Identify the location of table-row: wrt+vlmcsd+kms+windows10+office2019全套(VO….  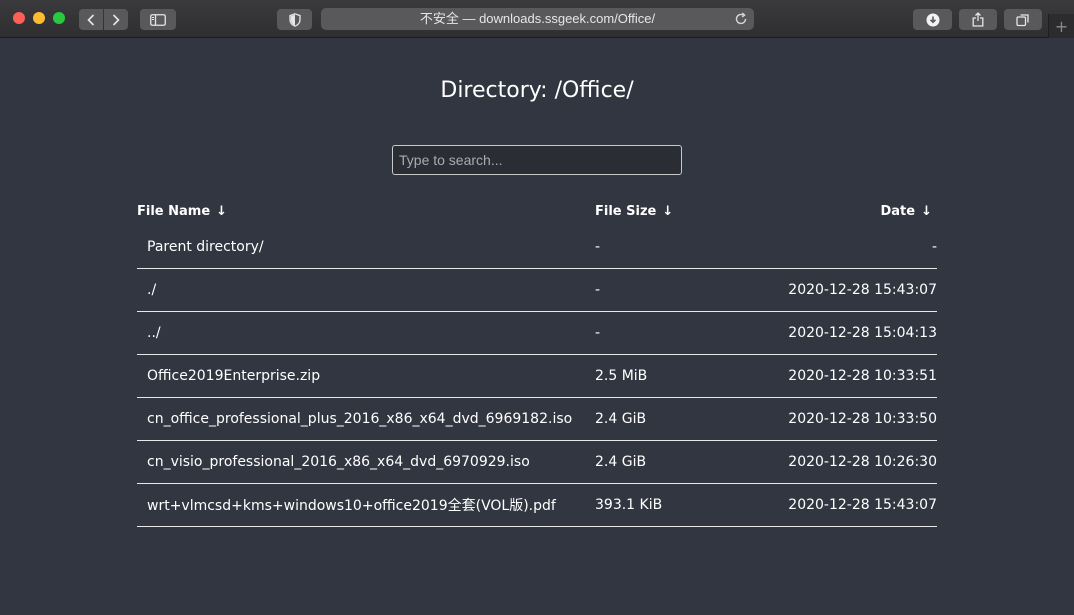
(537, 505).